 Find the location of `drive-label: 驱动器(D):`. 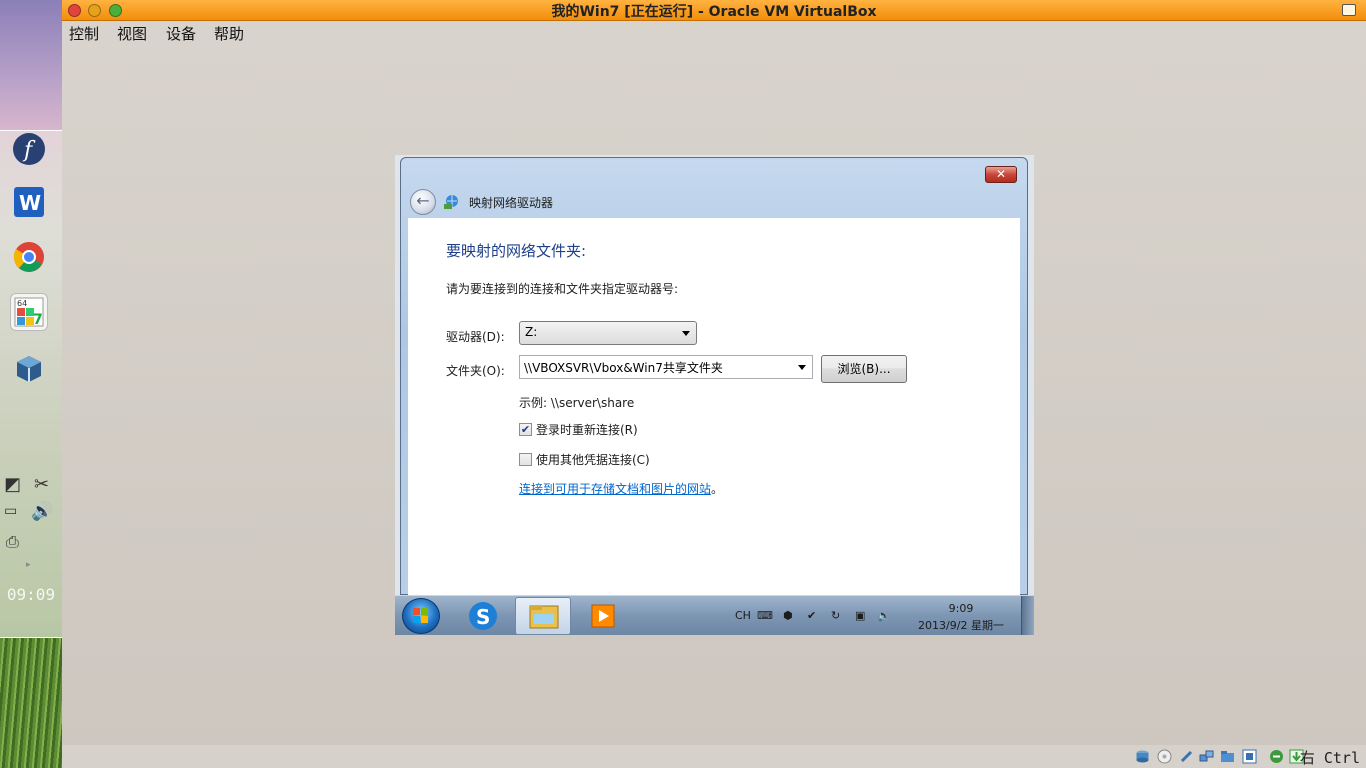

drive-label: 驱动器(D): is located at coordinates (475, 337).